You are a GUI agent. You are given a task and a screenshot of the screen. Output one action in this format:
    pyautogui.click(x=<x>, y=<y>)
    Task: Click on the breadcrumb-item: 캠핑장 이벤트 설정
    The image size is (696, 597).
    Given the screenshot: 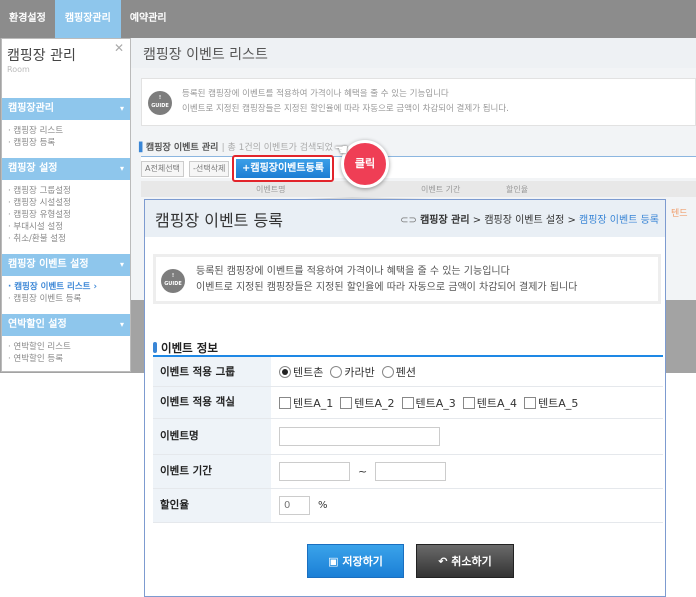 What is the action you would take?
    pyautogui.click(x=524, y=220)
    